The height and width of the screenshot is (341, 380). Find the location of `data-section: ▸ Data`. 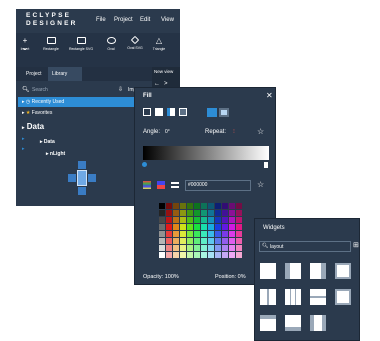

data-section: ▸ Data is located at coordinates (33, 127).